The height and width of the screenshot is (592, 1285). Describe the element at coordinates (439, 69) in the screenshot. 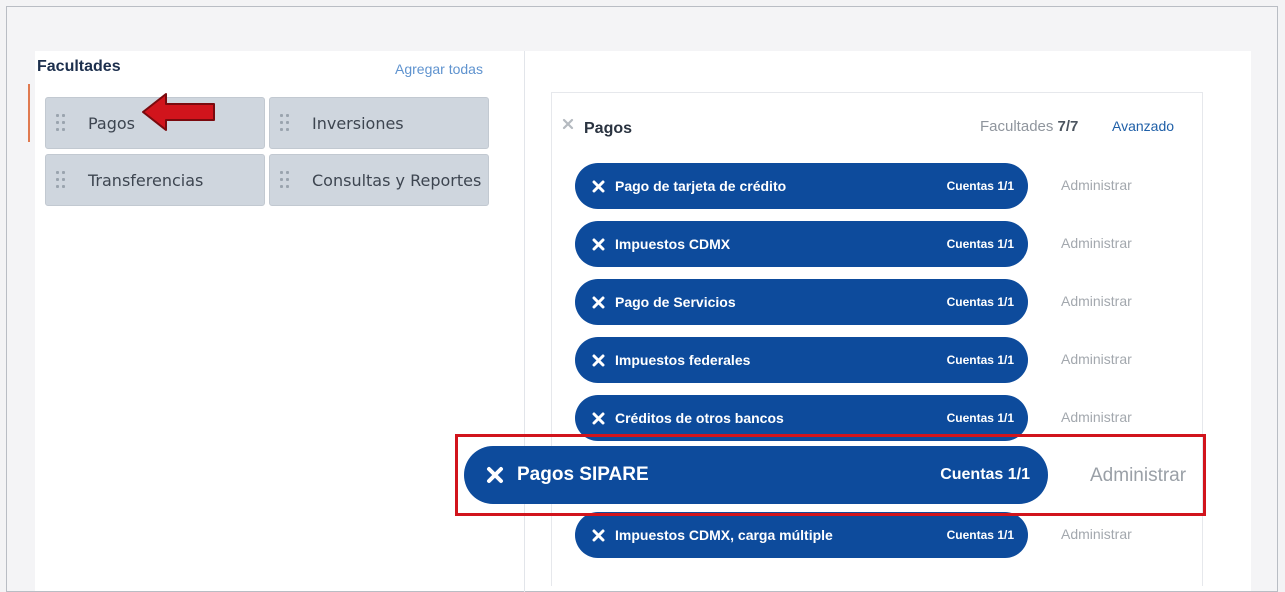

I see `add-all-link: Agregar todas` at that location.